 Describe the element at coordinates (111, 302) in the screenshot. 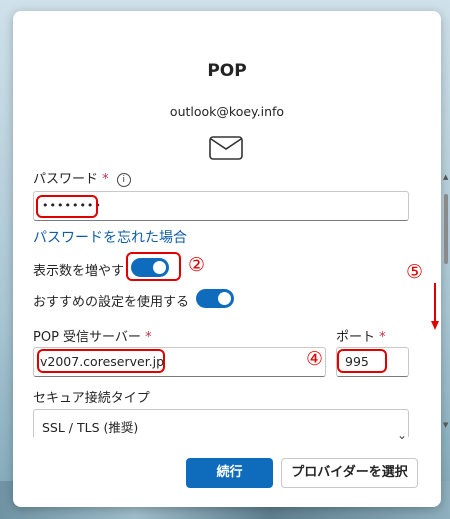

I see `recommended-settings-label: おすすめの設定を使用する` at that location.